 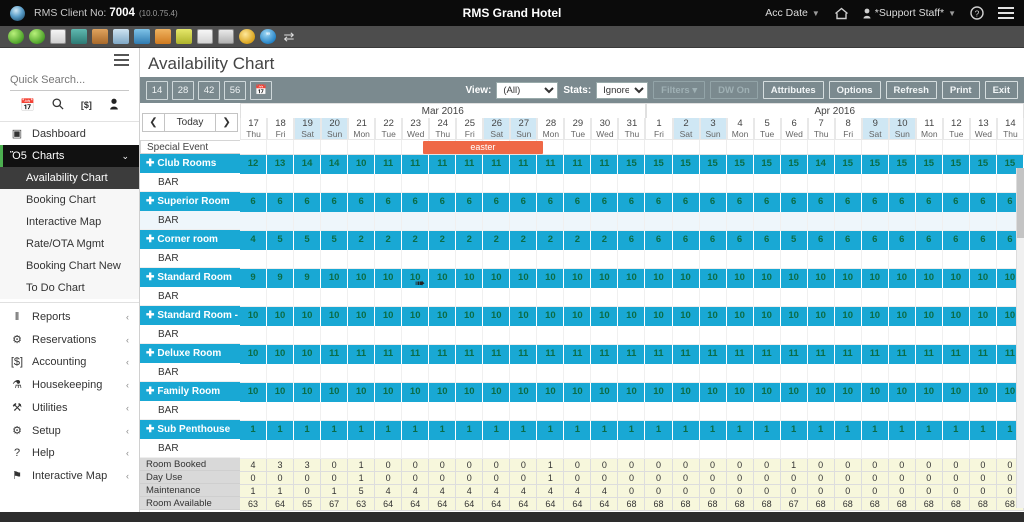 I want to click on category-label-club-rooms: ✚ Club Rooms, so click(x=190, y=163).